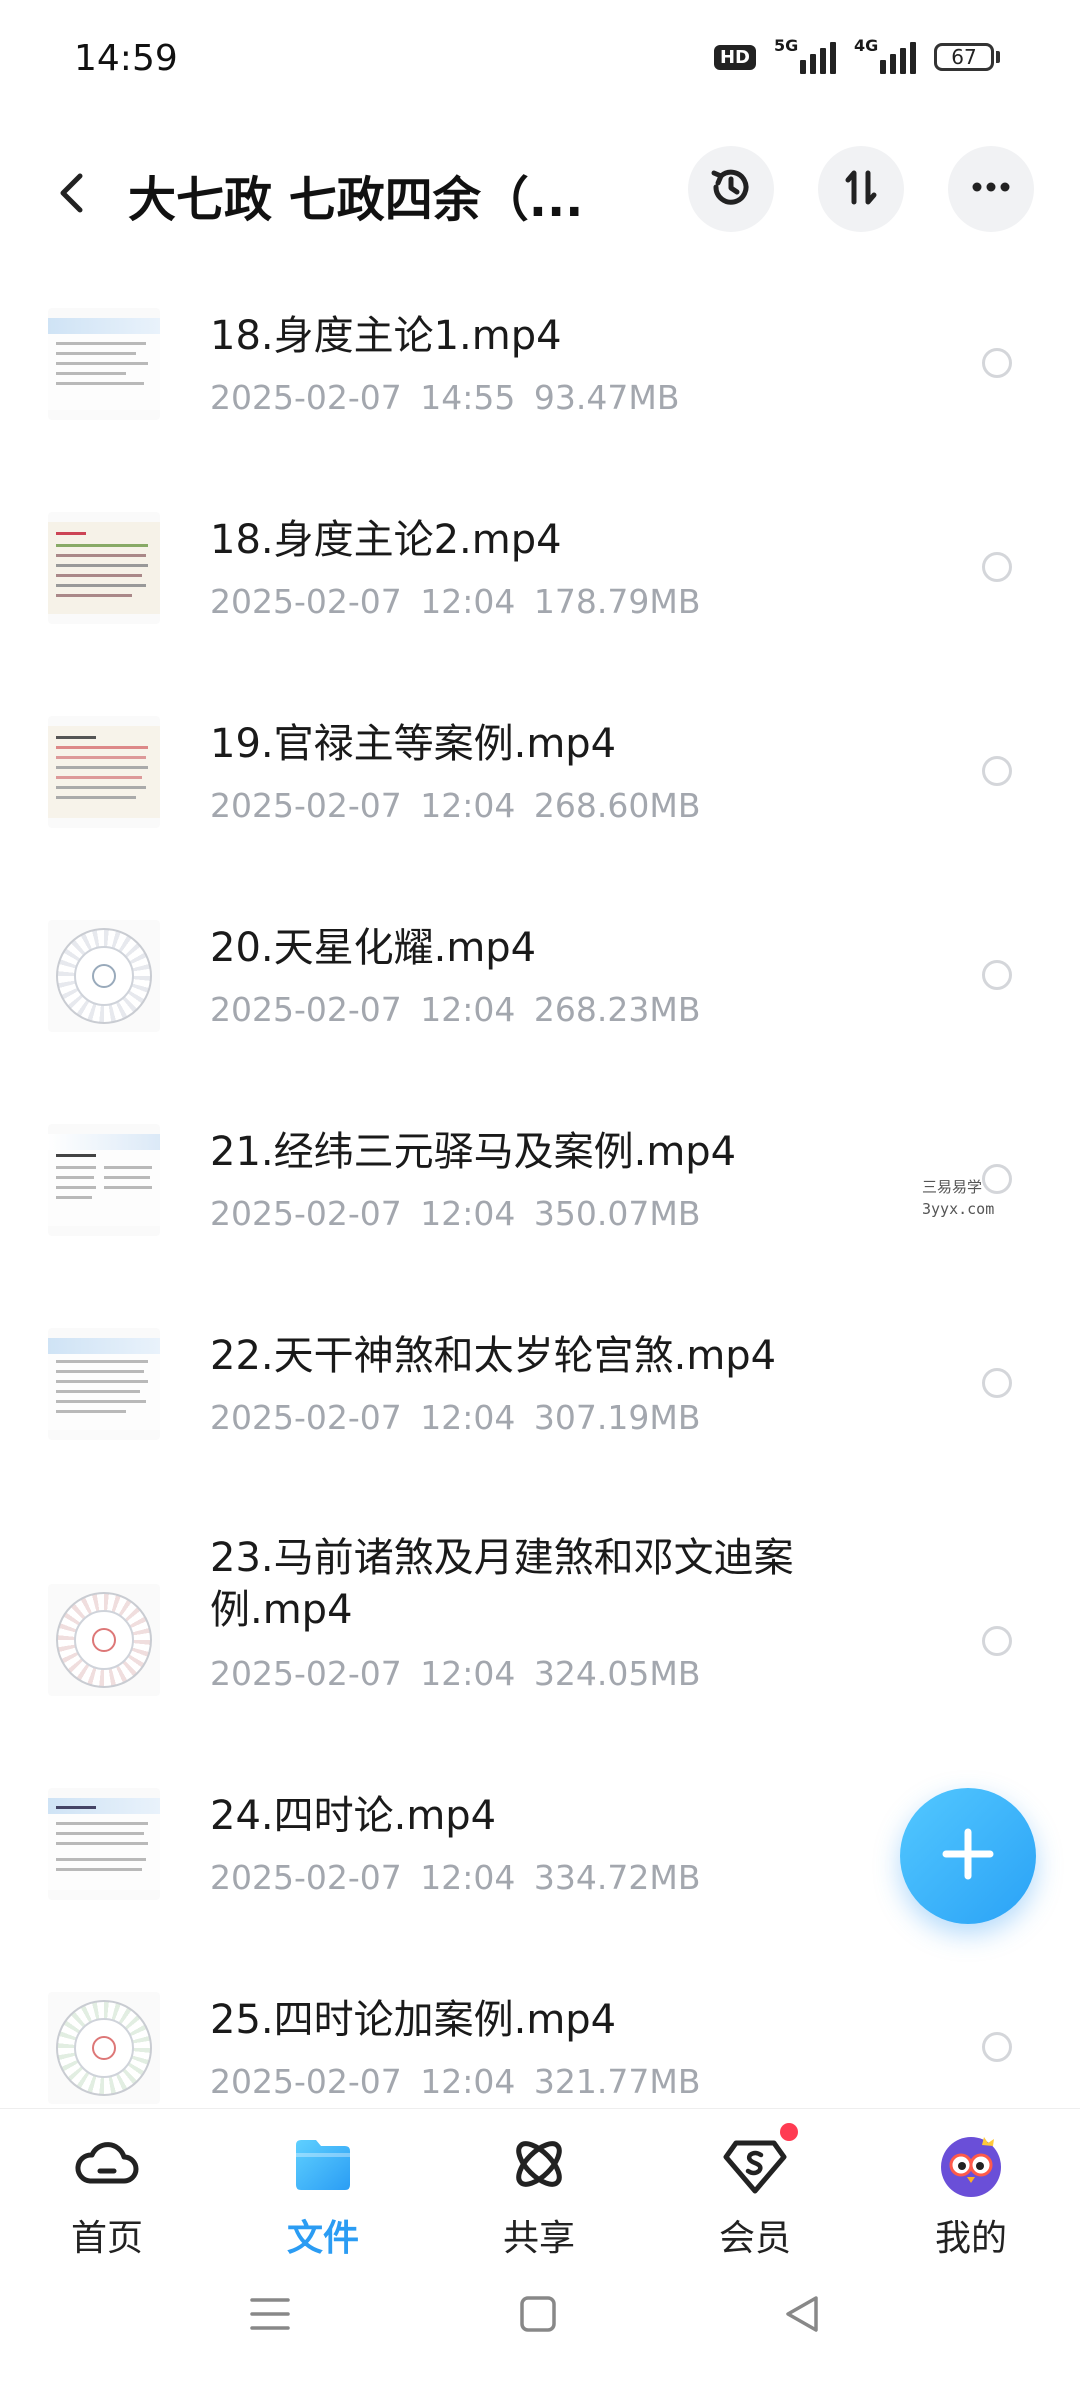 This screenshot has width=1080, height=2400. I want to click on list-item: 18.身度主论1.mp4 2025-02-07 14:55 93.47MB, so click(540, 392).